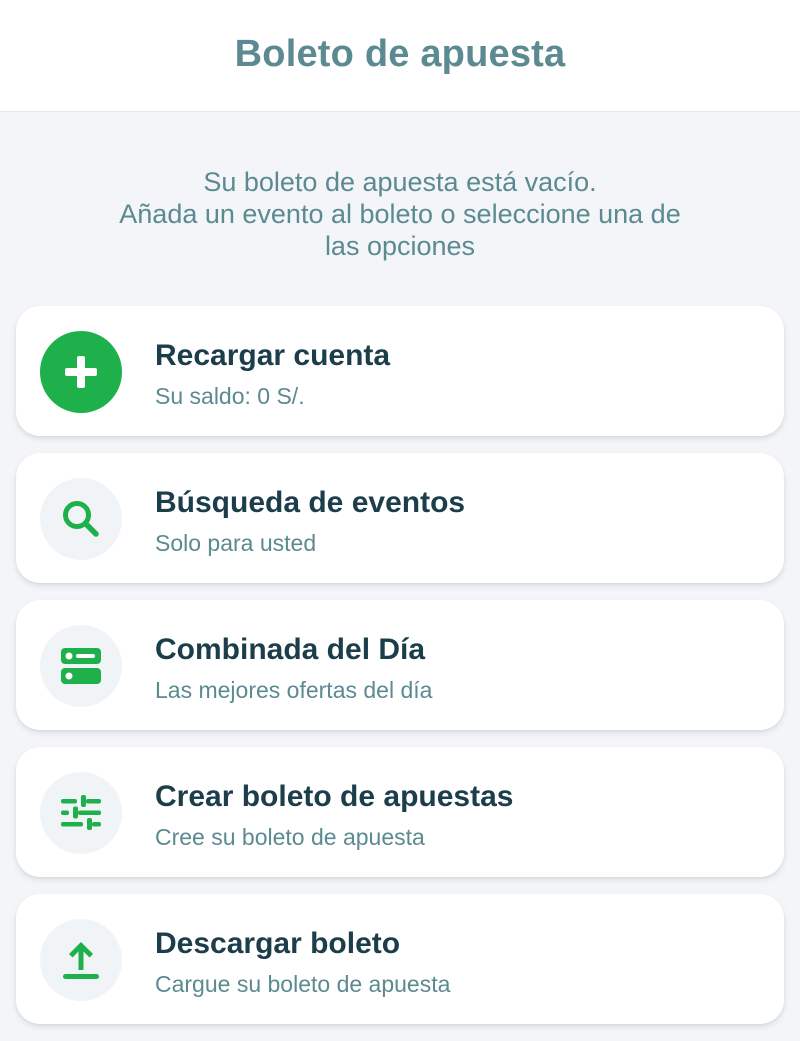 The image size is (800, 1041). Describe the element at coordinates (81, 519) in the screenshot. I see `search-icon` at that location.